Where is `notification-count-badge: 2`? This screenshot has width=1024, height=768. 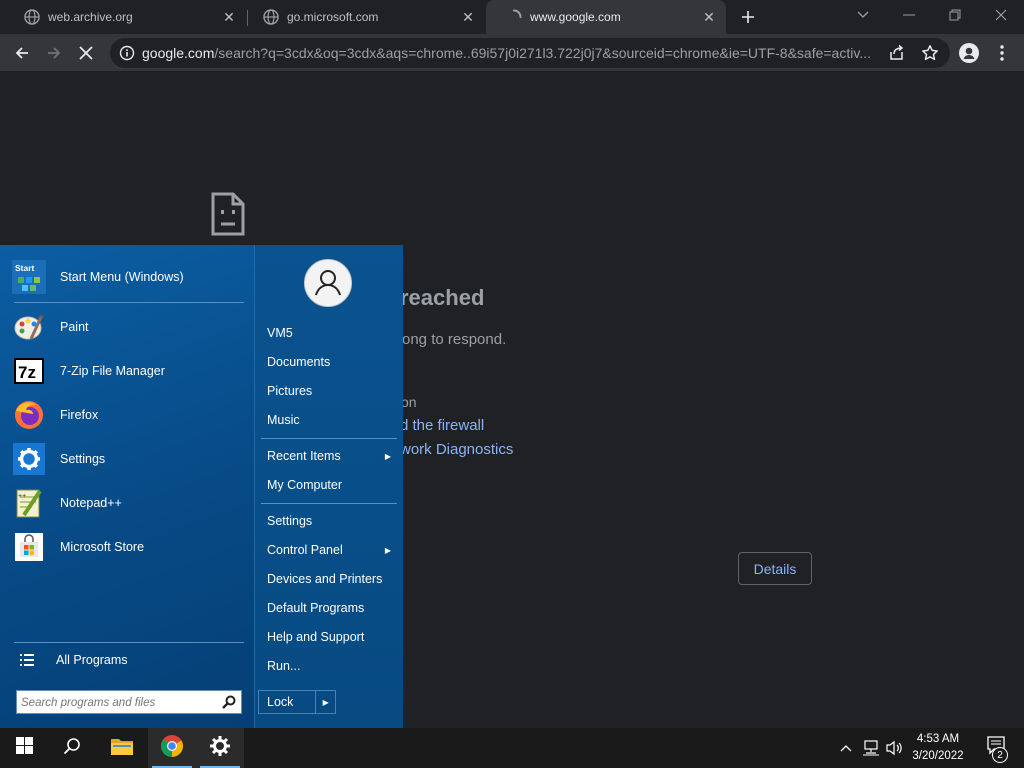
notification-count-badge: 2 is located at coordinates (1000, 755).